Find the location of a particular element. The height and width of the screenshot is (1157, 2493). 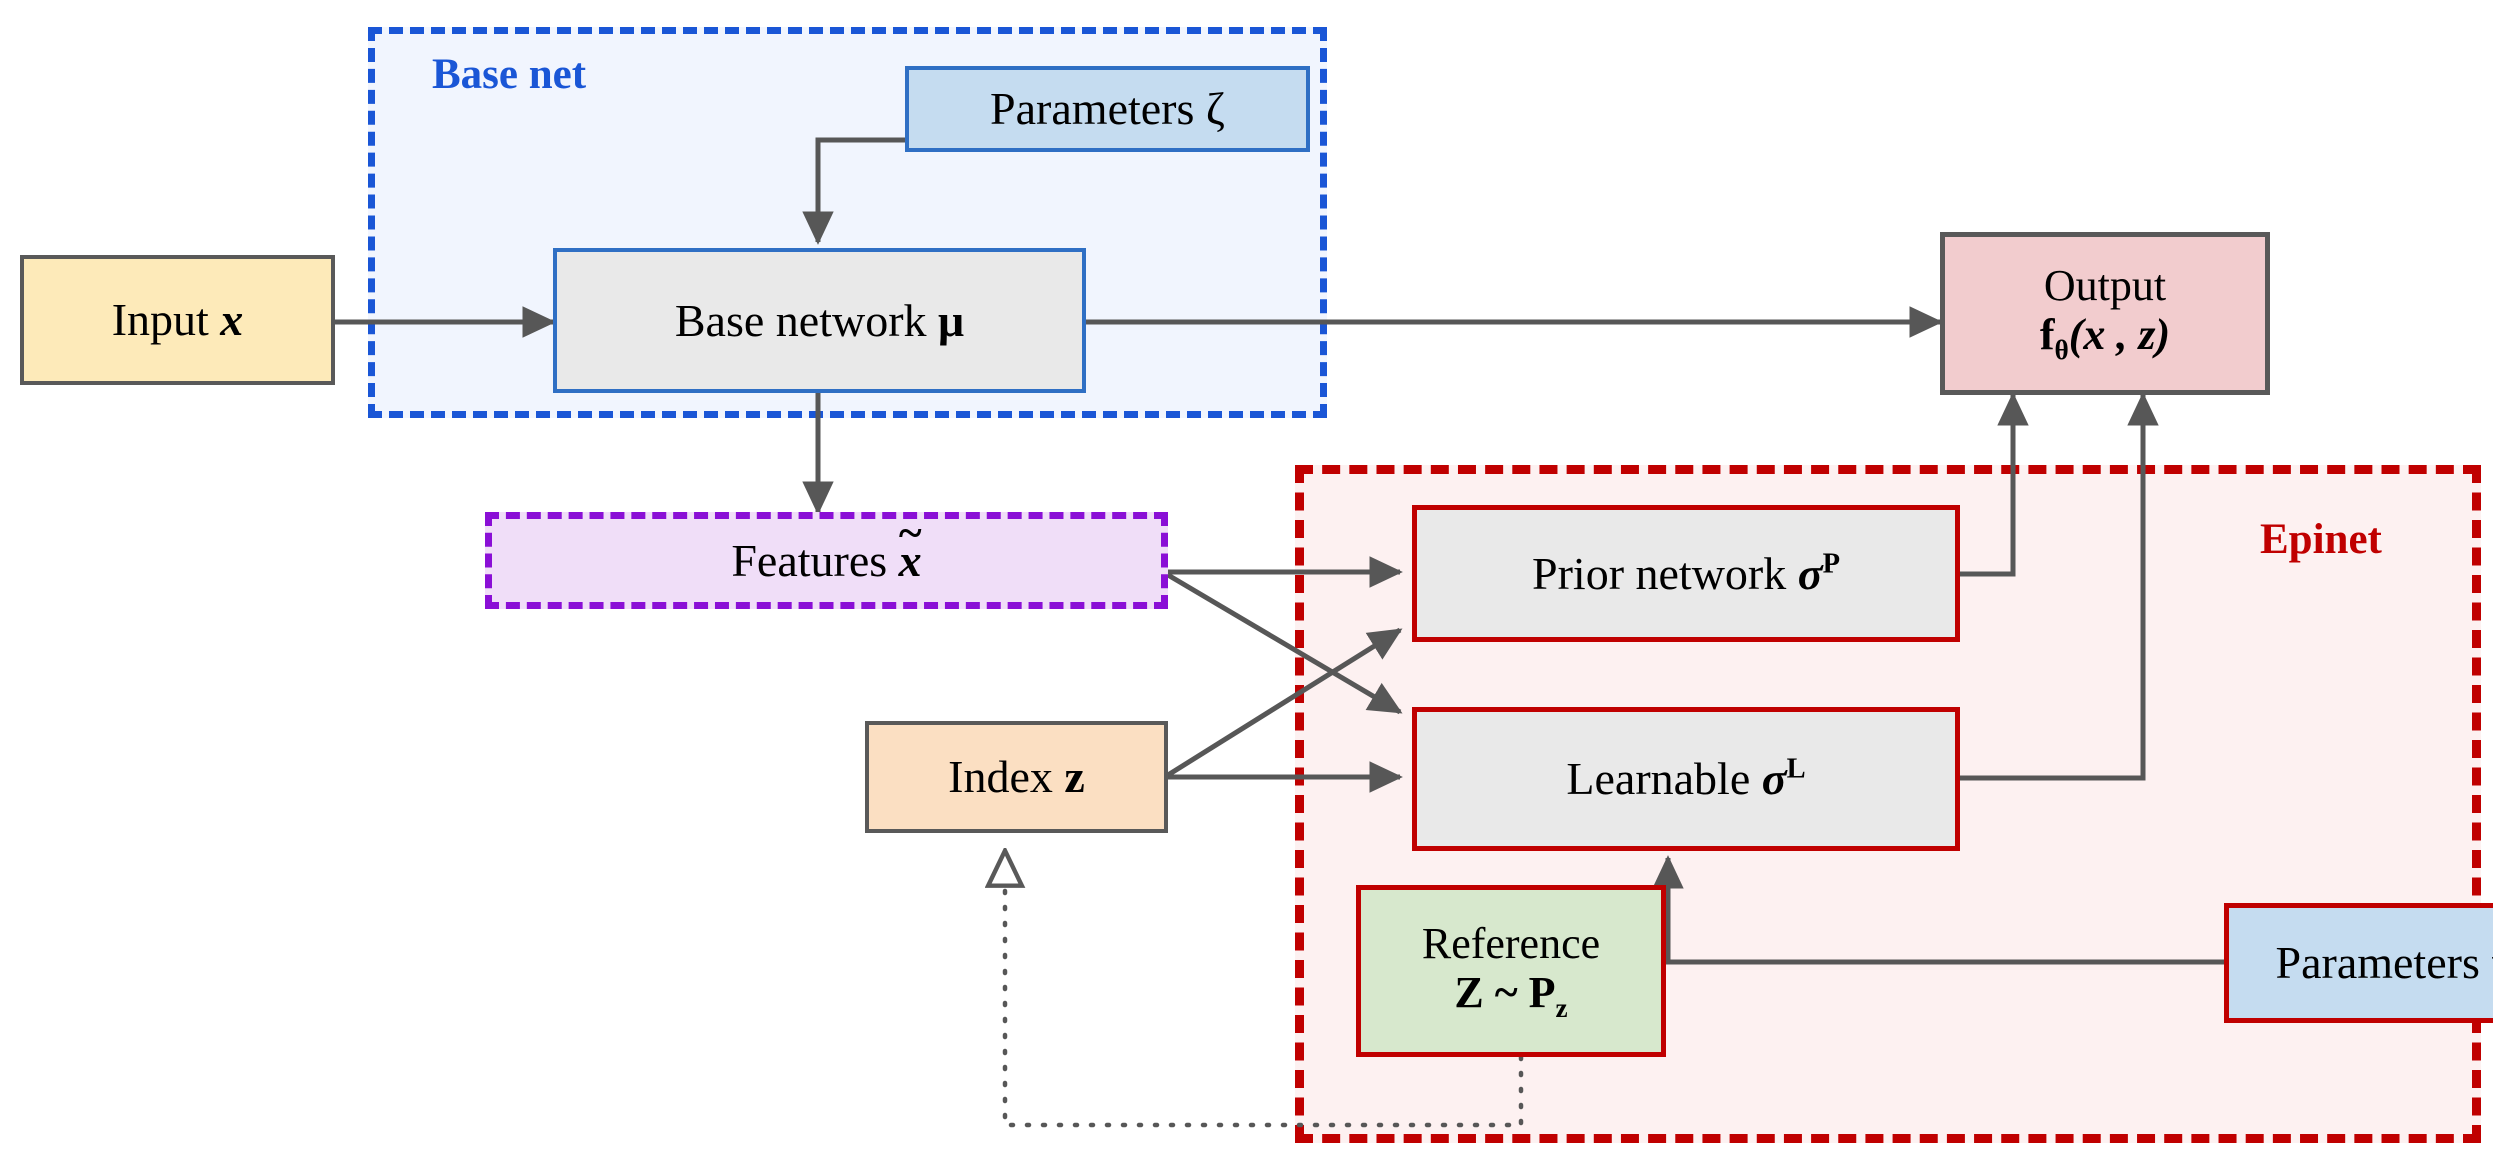

node-output-label-line1: Output is located at coordinates (2105, 286).